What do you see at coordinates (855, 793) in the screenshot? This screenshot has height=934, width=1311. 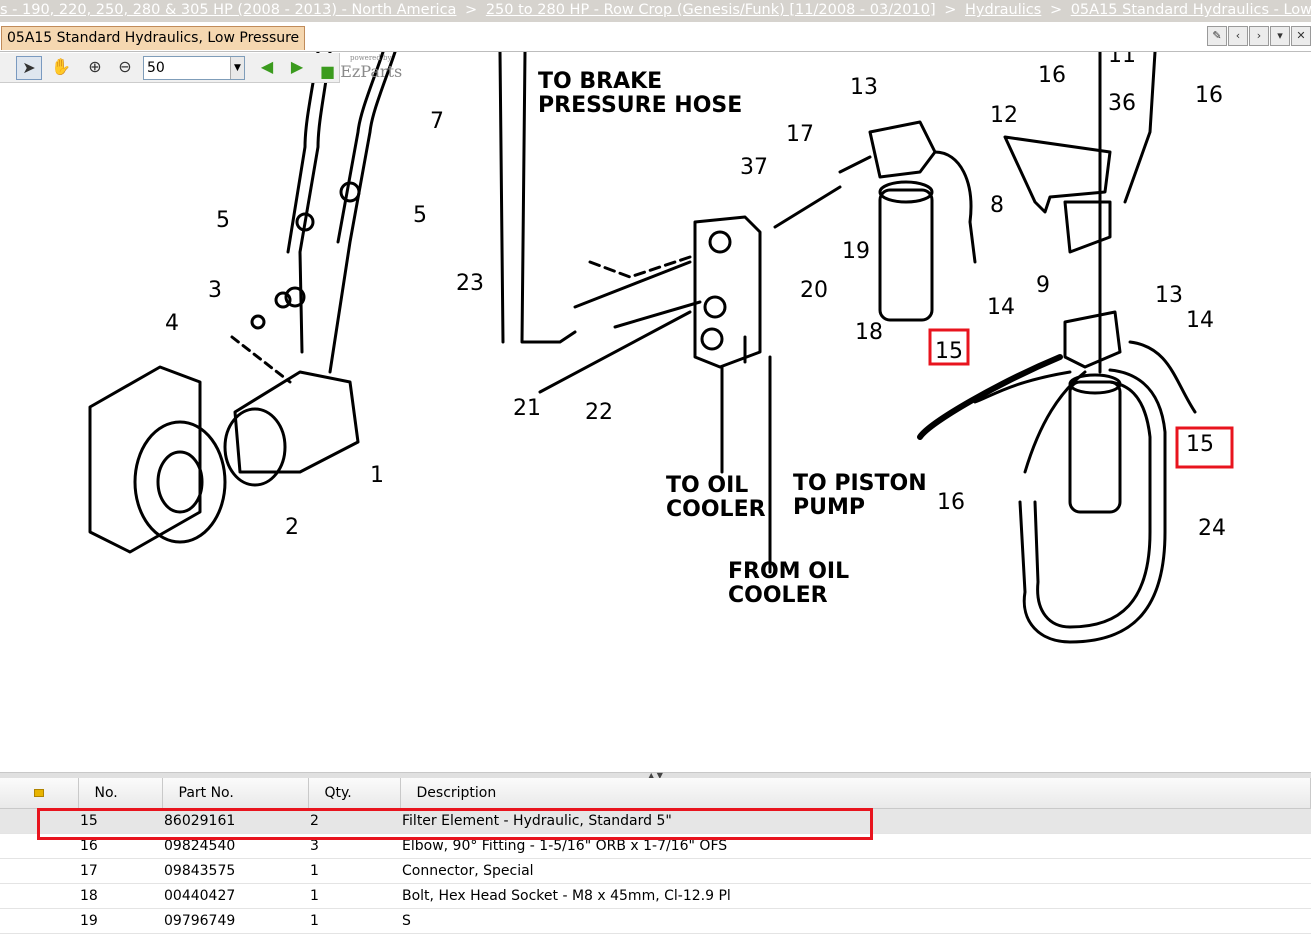 I see `col-header-description: Description` at bounding box center [855, 793].